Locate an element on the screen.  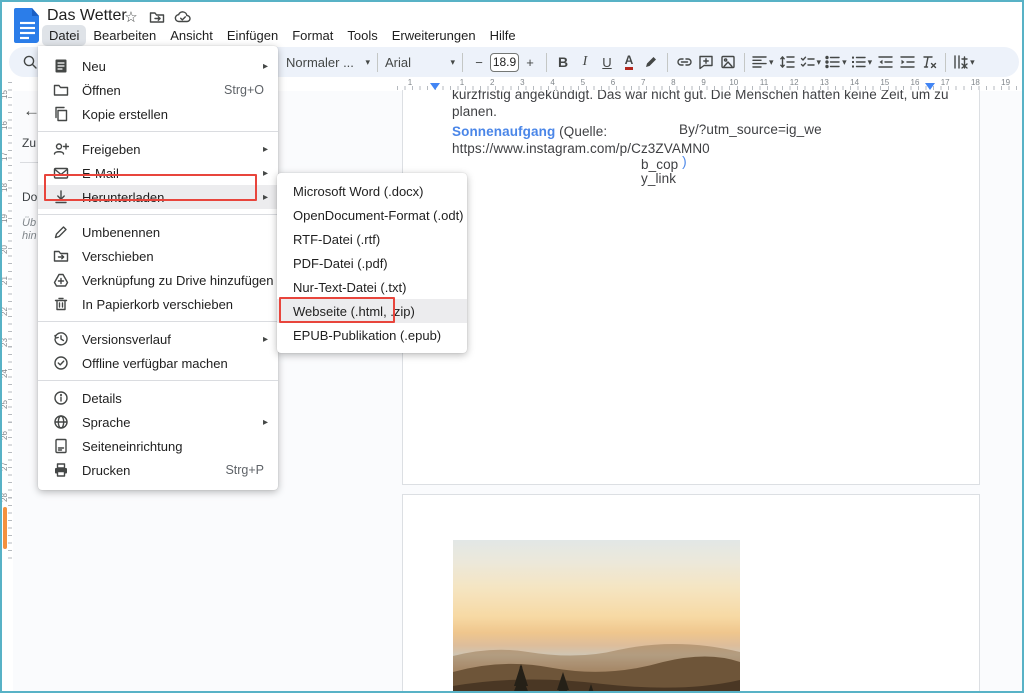
menu-hilfe: Hilfe is located at coordinates (503, 35).